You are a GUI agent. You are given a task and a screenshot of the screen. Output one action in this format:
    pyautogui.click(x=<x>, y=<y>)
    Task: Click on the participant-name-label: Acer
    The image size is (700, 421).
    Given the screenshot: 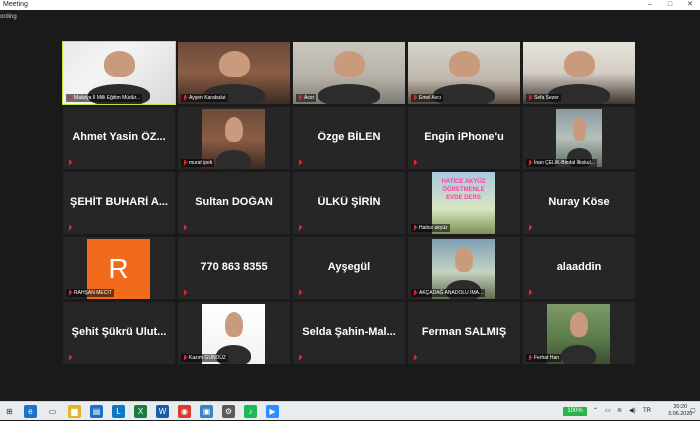 What is the action you would take?
    pyautogui.click(x=306, y=98)
    